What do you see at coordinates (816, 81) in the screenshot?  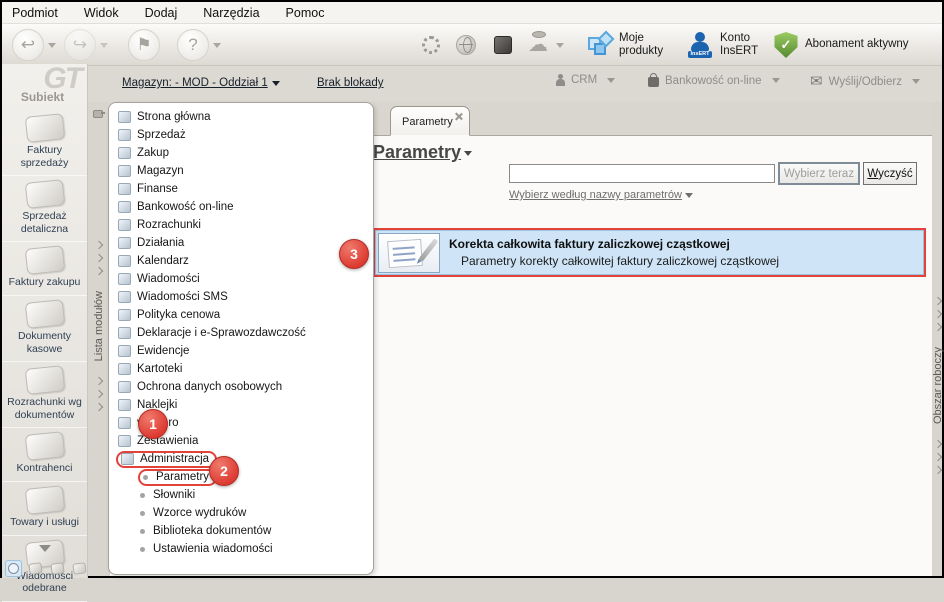 I see `send-receive-icon: ✉` at bounding box center [816, 81].